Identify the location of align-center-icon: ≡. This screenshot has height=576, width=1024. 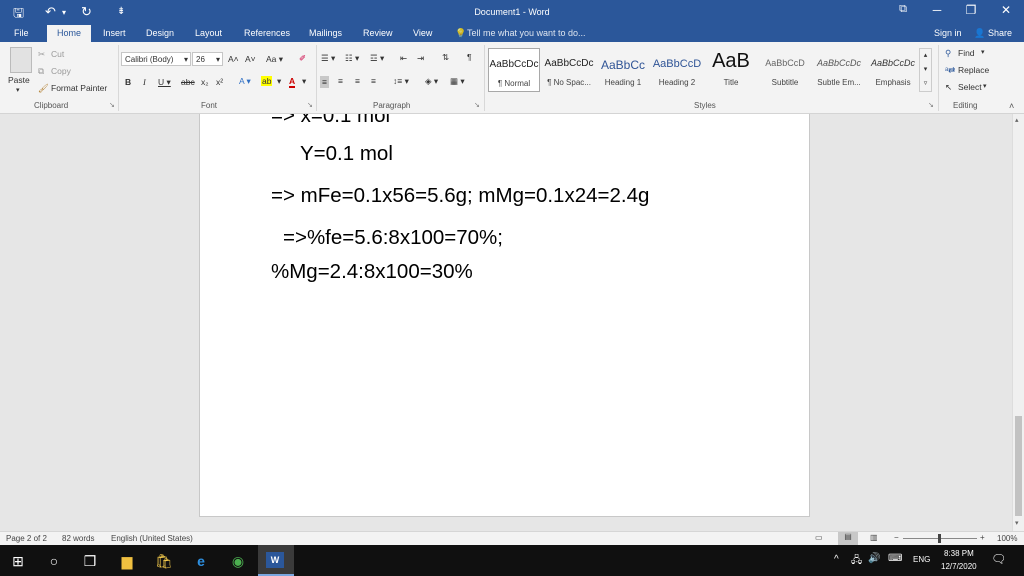
(340, 81).